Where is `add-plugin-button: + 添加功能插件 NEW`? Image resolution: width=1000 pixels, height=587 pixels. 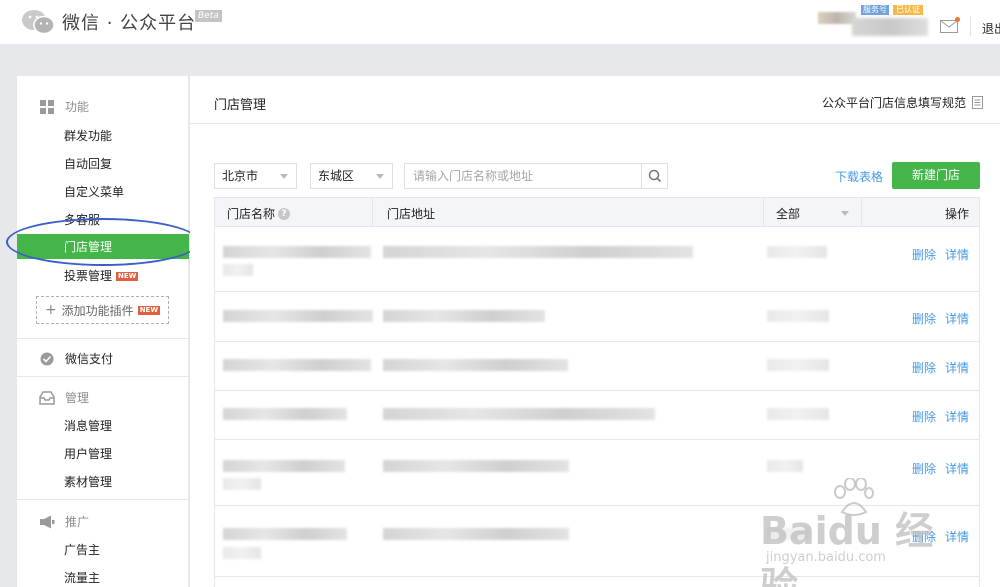
add-plugin-button: + 添加功能插件 NEW is located at coordinates (102, 310).